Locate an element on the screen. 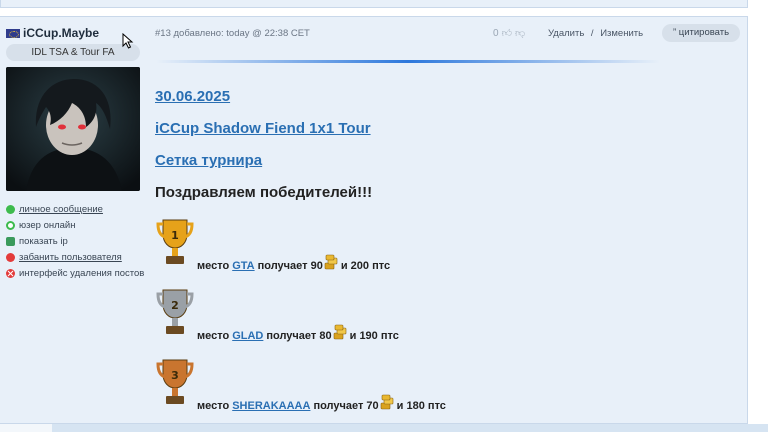  delete-button: Удалить is located at coordinates (566, 33).